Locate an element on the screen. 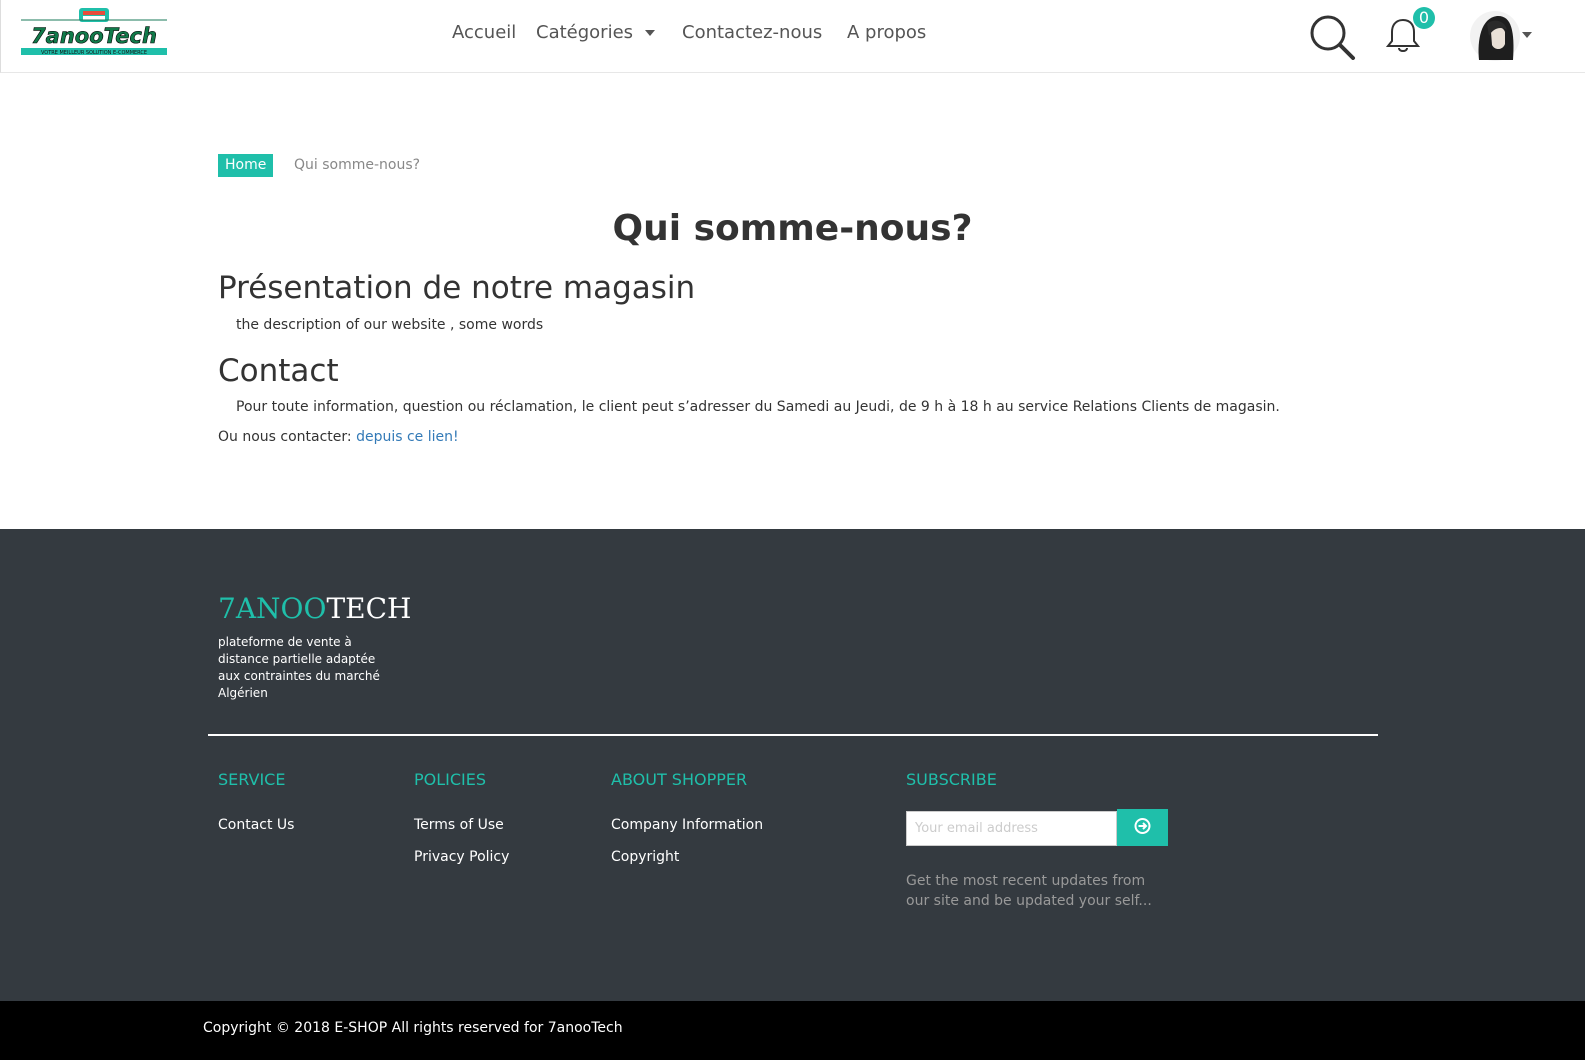  svg-text: 7anooTech is located at coordinates (94, 36).